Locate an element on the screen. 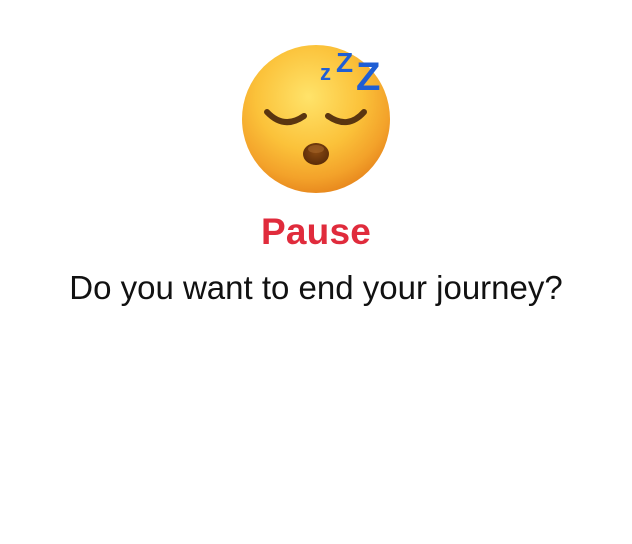 The image size is (632, 544). svg-text: z is located at coordinates (325, 72).